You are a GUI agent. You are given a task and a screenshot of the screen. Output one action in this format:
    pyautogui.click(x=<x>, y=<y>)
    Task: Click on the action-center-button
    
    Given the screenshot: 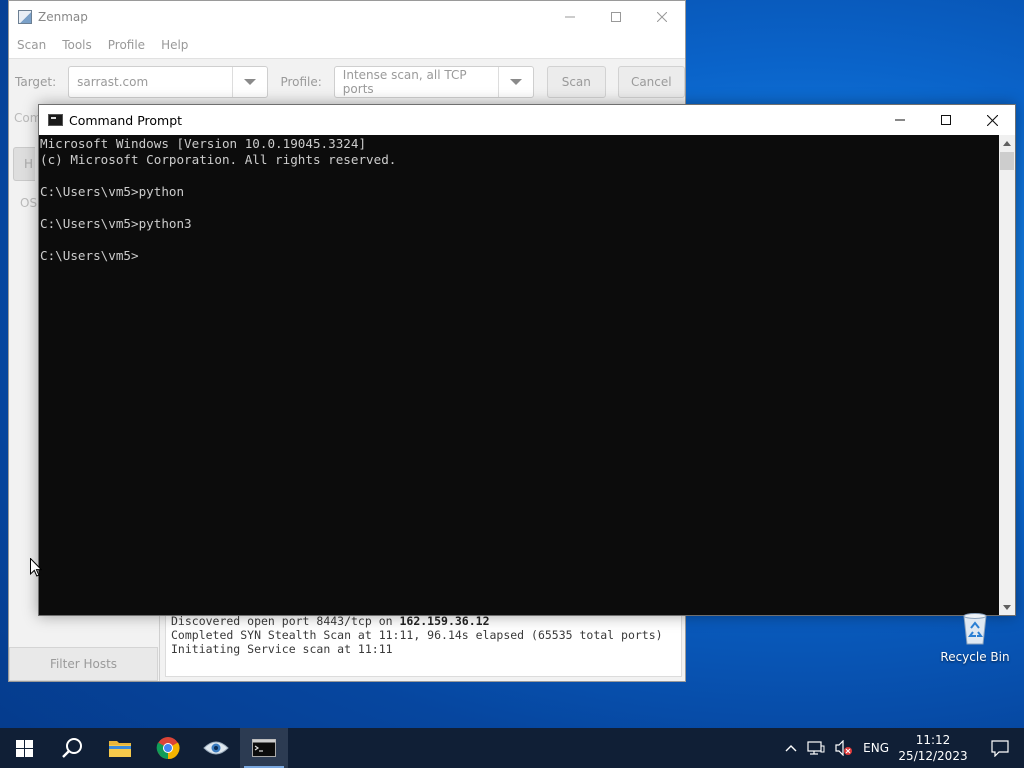 What is the action you would take?
    pyautogui.click(x=998, y=748)
    